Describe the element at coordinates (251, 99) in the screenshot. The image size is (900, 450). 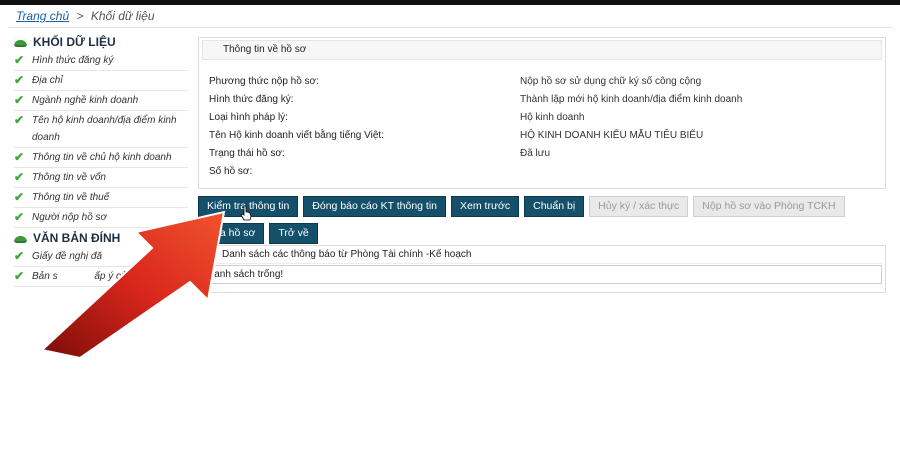
I see `info-label: Hình thức đăng ký:` at that location.